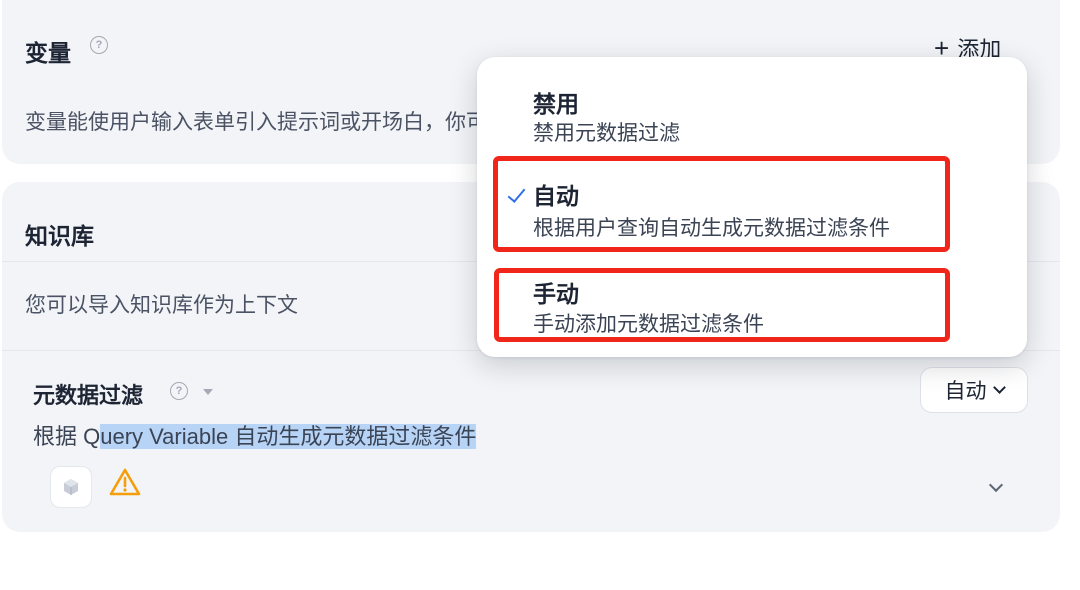 This screenshot has height=590, width=1080. Describe the element at coordinates (999, 387) in the screenshot. I see `chevron-down-icon` at that location.